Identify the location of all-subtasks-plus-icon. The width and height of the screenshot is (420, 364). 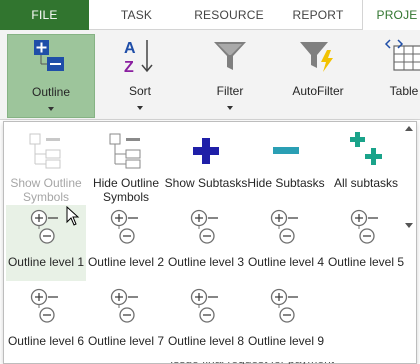
(366, 148).